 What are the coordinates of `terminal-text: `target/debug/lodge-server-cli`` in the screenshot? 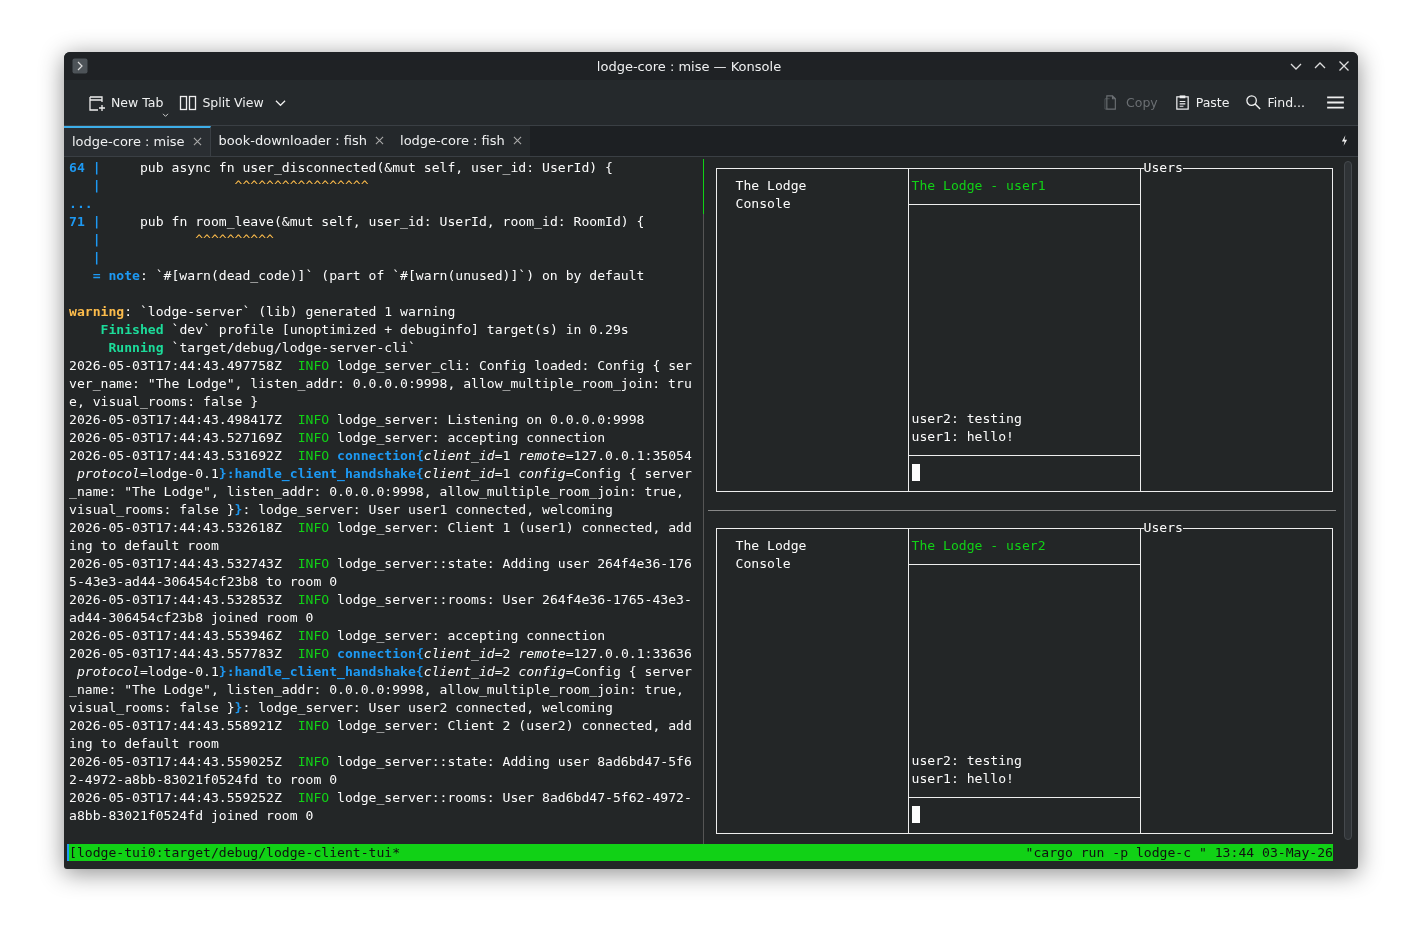 It's located at (293, 347).